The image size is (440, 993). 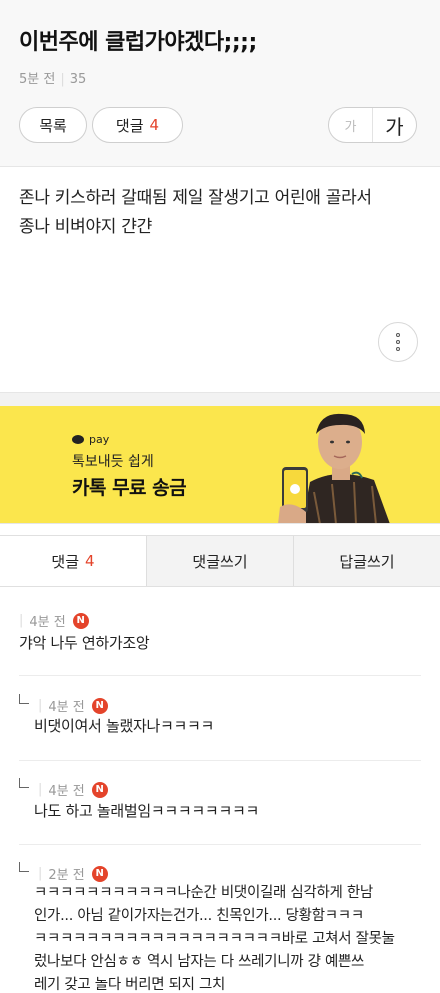 I want to click on post-body: 존나 키스하러 갈때됨 제일 잘생기고 어린애 골라서 종나 비벼야지 갼갼, so click(x=221, y=213).